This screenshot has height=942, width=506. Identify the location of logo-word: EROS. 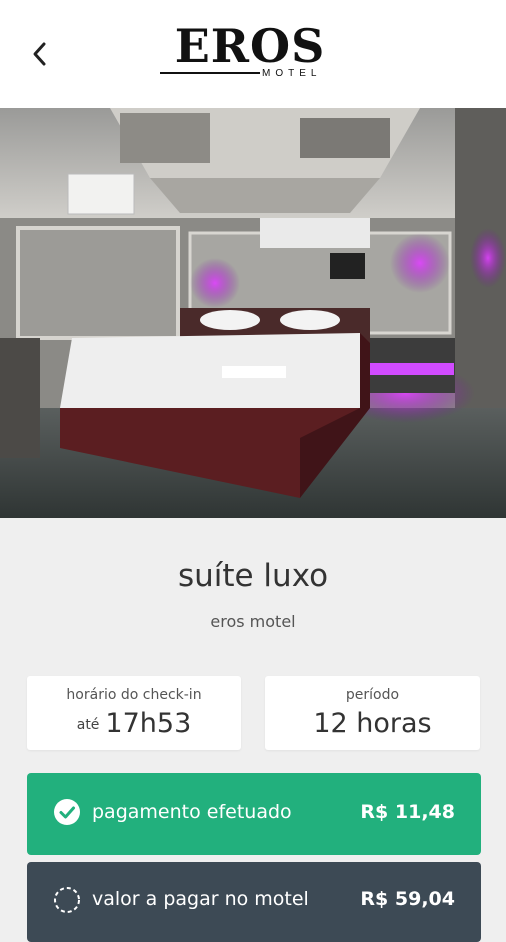
(250, 46).